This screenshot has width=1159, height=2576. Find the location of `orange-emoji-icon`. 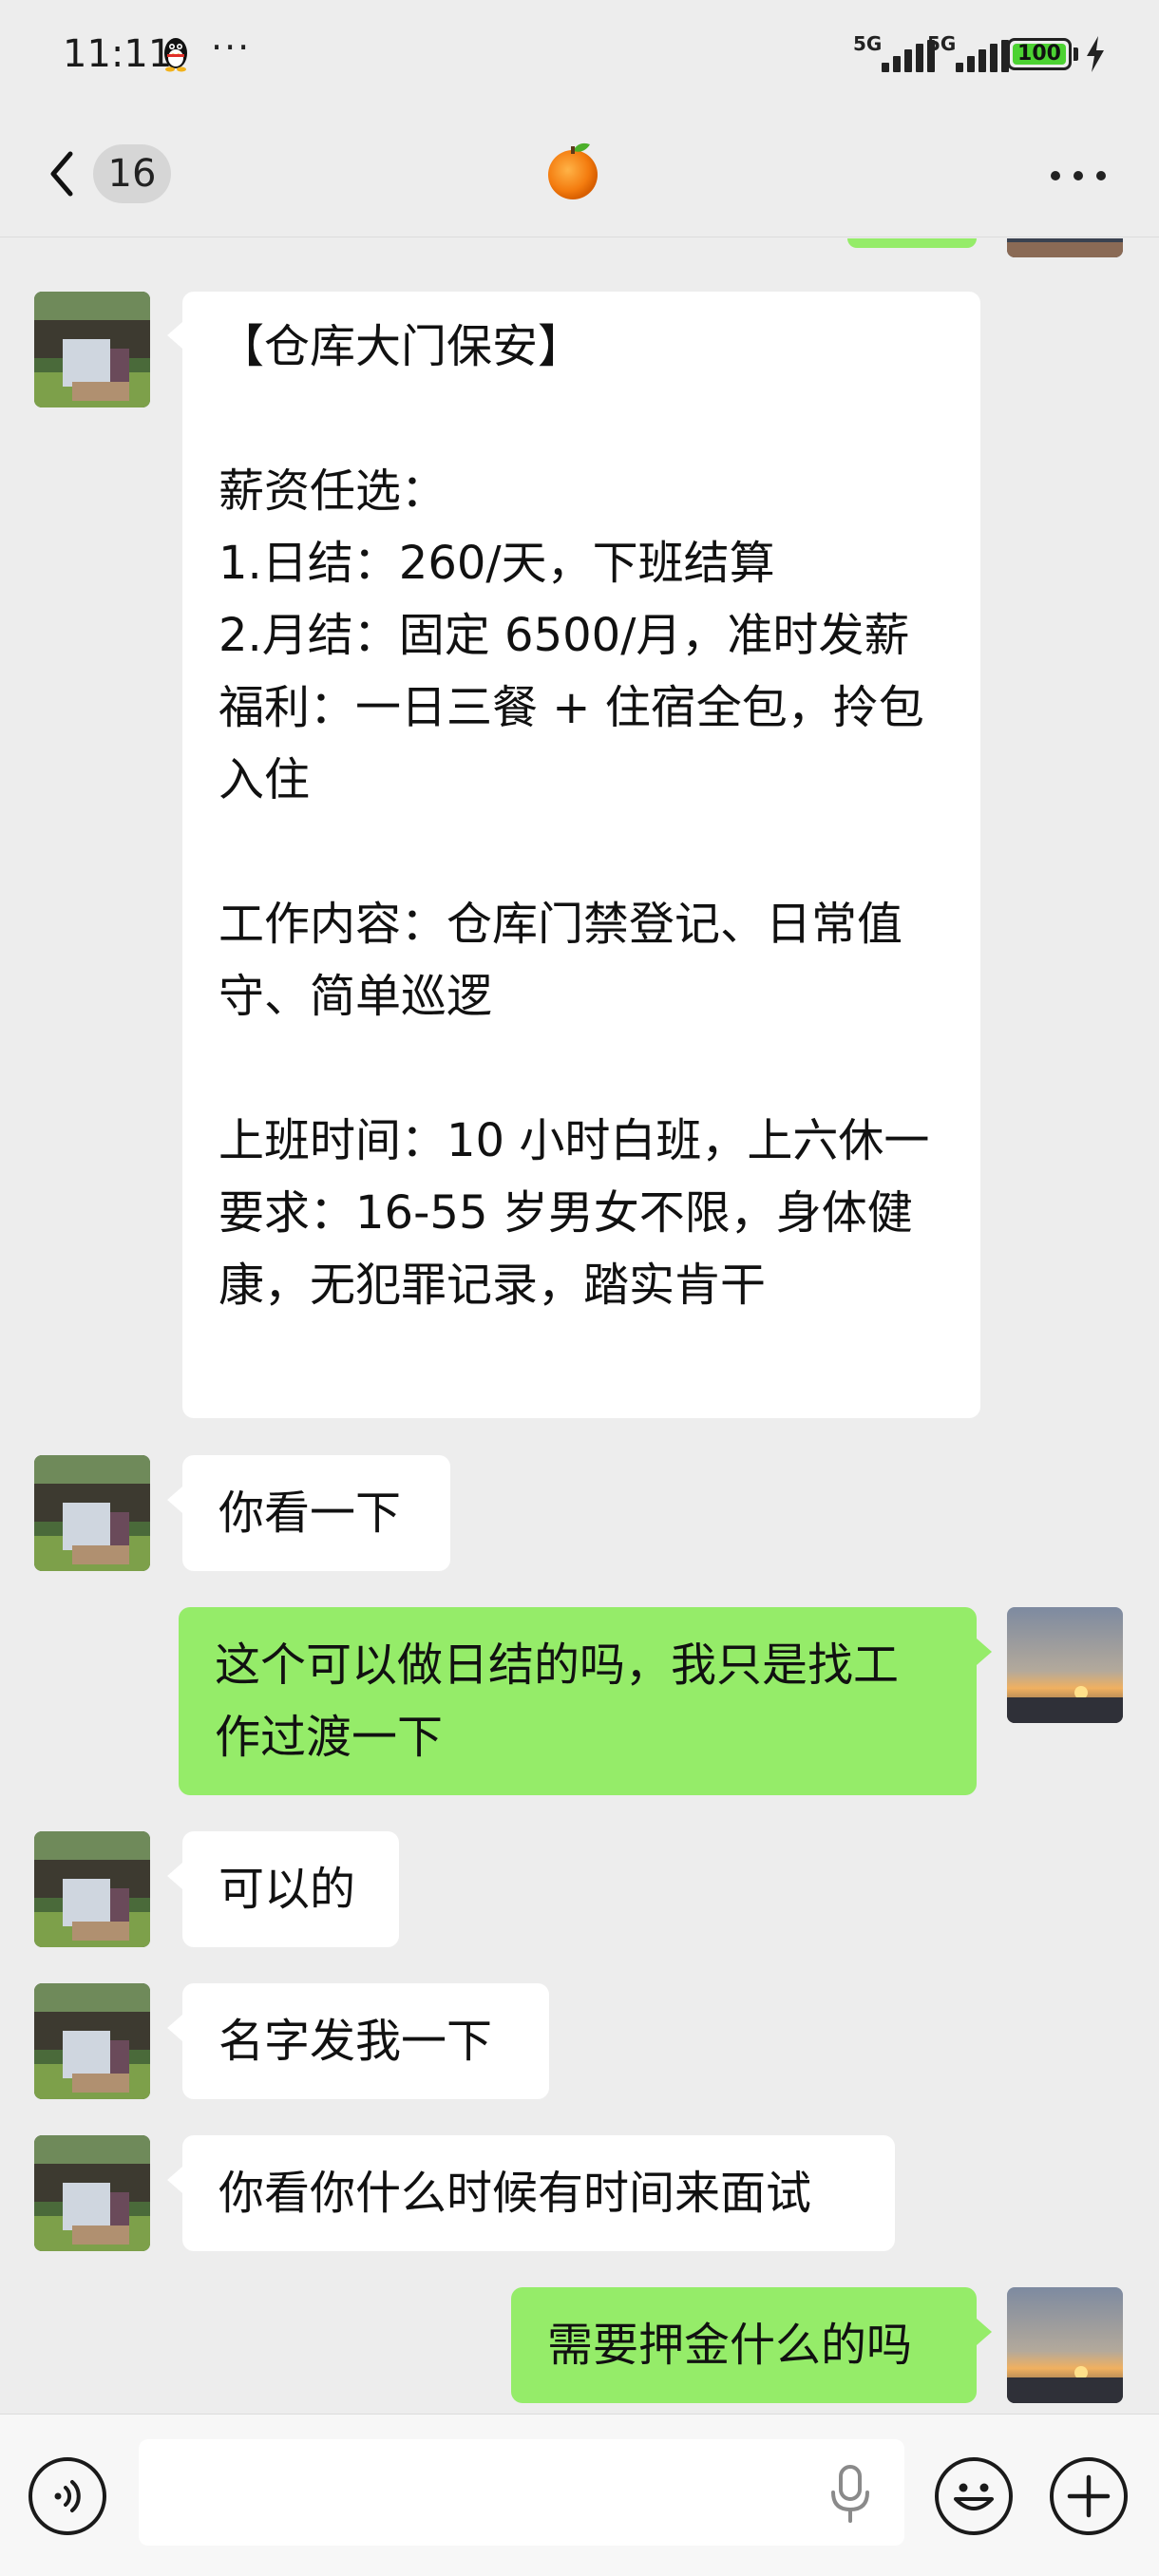

orange-emoji-icon is located at coordinates (573, 170).